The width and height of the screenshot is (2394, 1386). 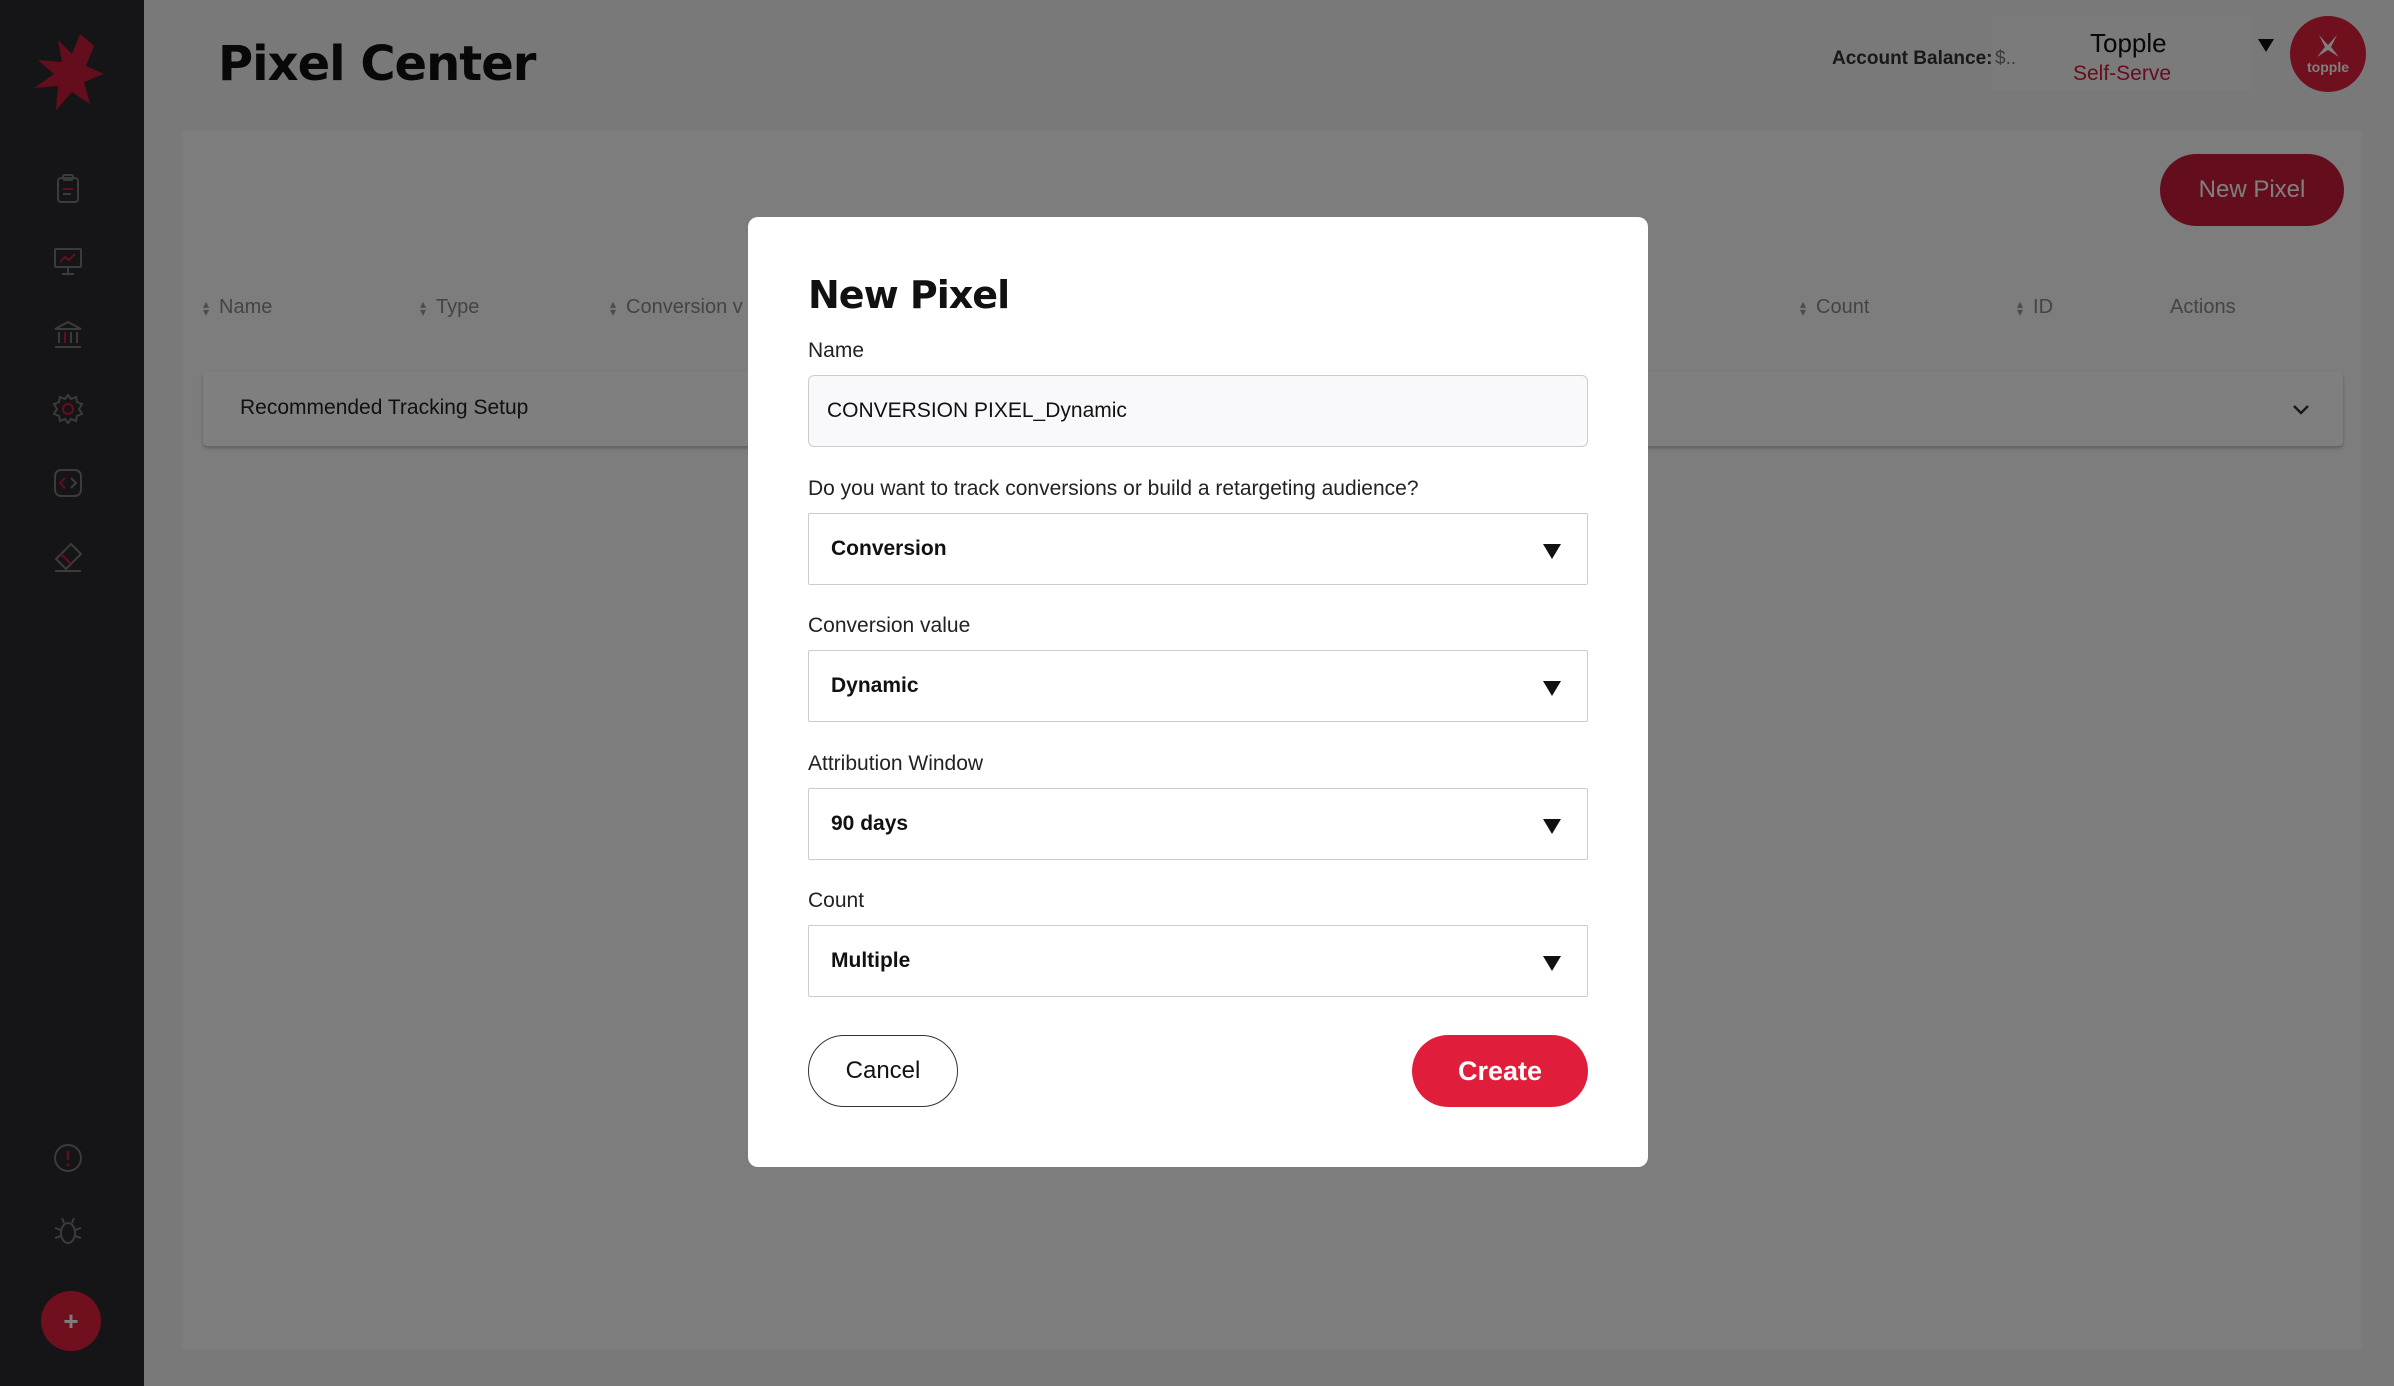 What do you see at coordinates (1198, 824) in the screenshot?
I see `attribution-window-select: 90 days` at bounding box center [1198, 824].